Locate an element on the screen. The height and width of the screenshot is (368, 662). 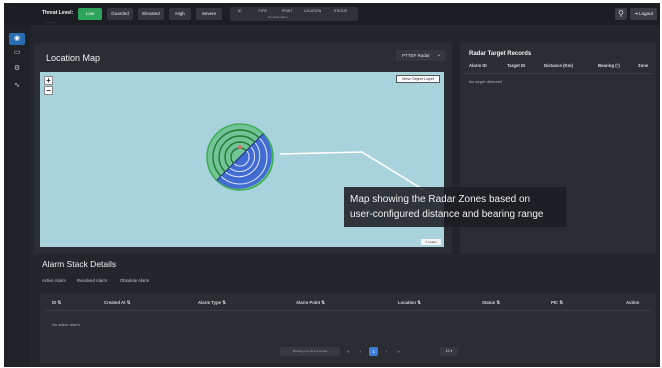
alarm-col-location: Location ⇅ is located at coordinates (409, 303).